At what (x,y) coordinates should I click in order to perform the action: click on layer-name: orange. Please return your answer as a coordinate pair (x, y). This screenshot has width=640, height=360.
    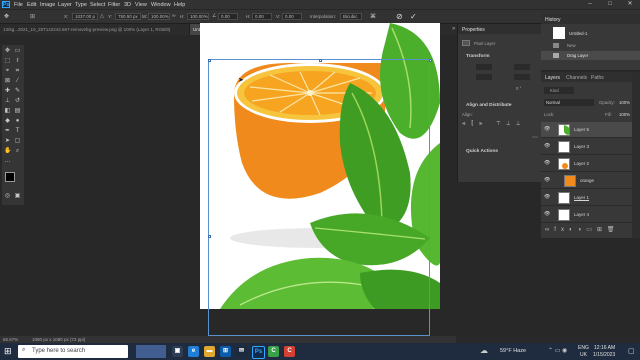
    Looking at the image, I should click on (587, 180).